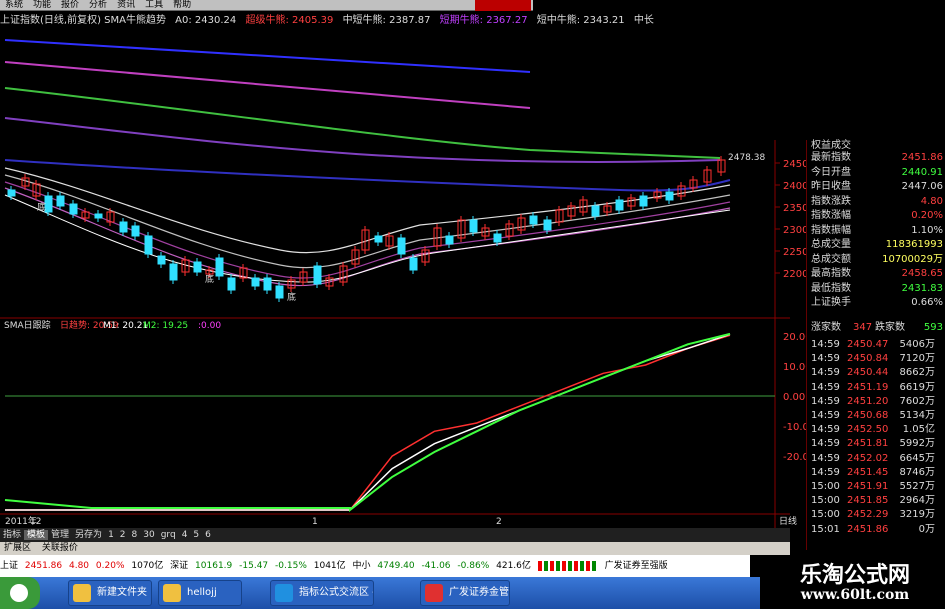 Image resolution: width=945 pixels, height=609 pixels. What do you see at coordinates (795, 274) in the screenshot?
I see `price-tick-label: 2200` at bounding box center [795, 274].